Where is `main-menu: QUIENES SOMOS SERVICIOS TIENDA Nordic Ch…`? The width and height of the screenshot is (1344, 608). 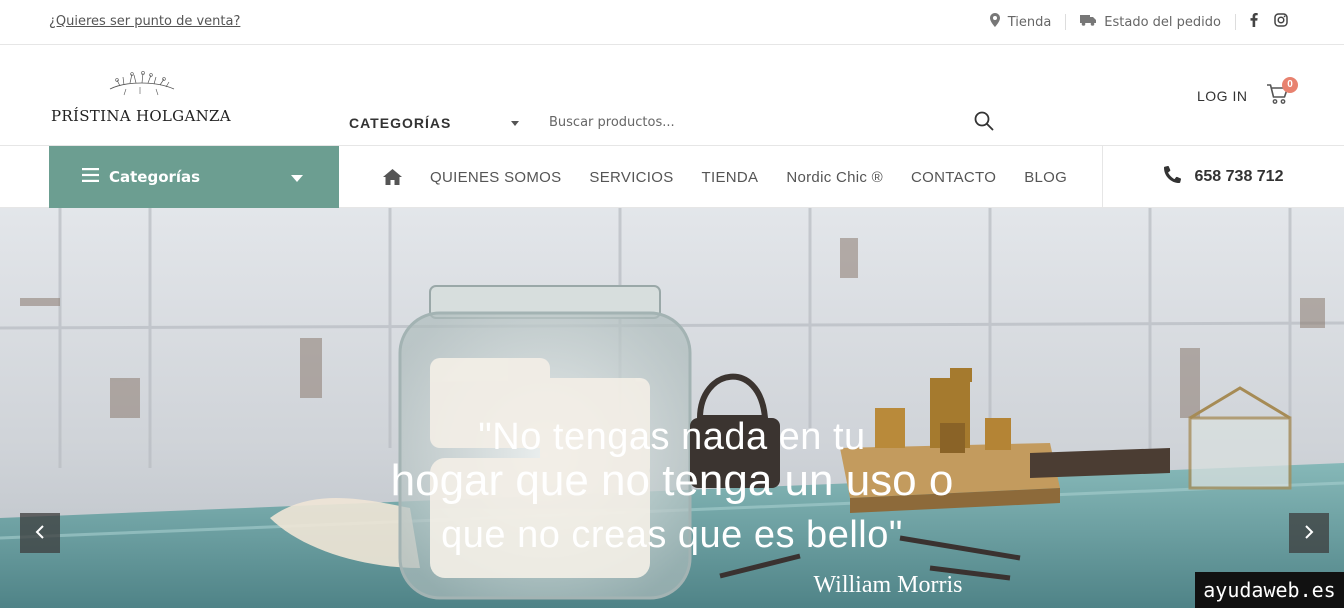
main-menu: QUIENES SOMOS SERVICIOS TIENDA Nordic Ch… is located at coordinates (725, 177).